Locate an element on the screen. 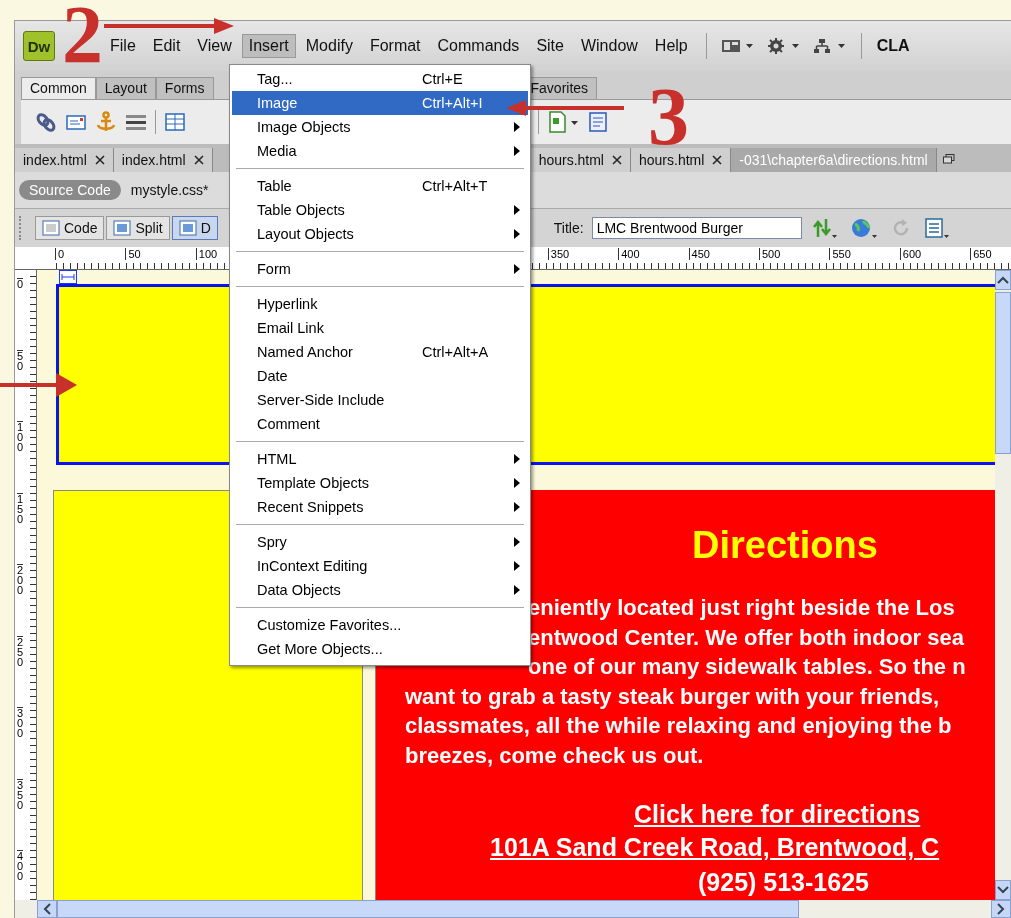 This screenshot has width=1011, height=918. directions-link: Click here for directions is located at coordinates (814, 814).